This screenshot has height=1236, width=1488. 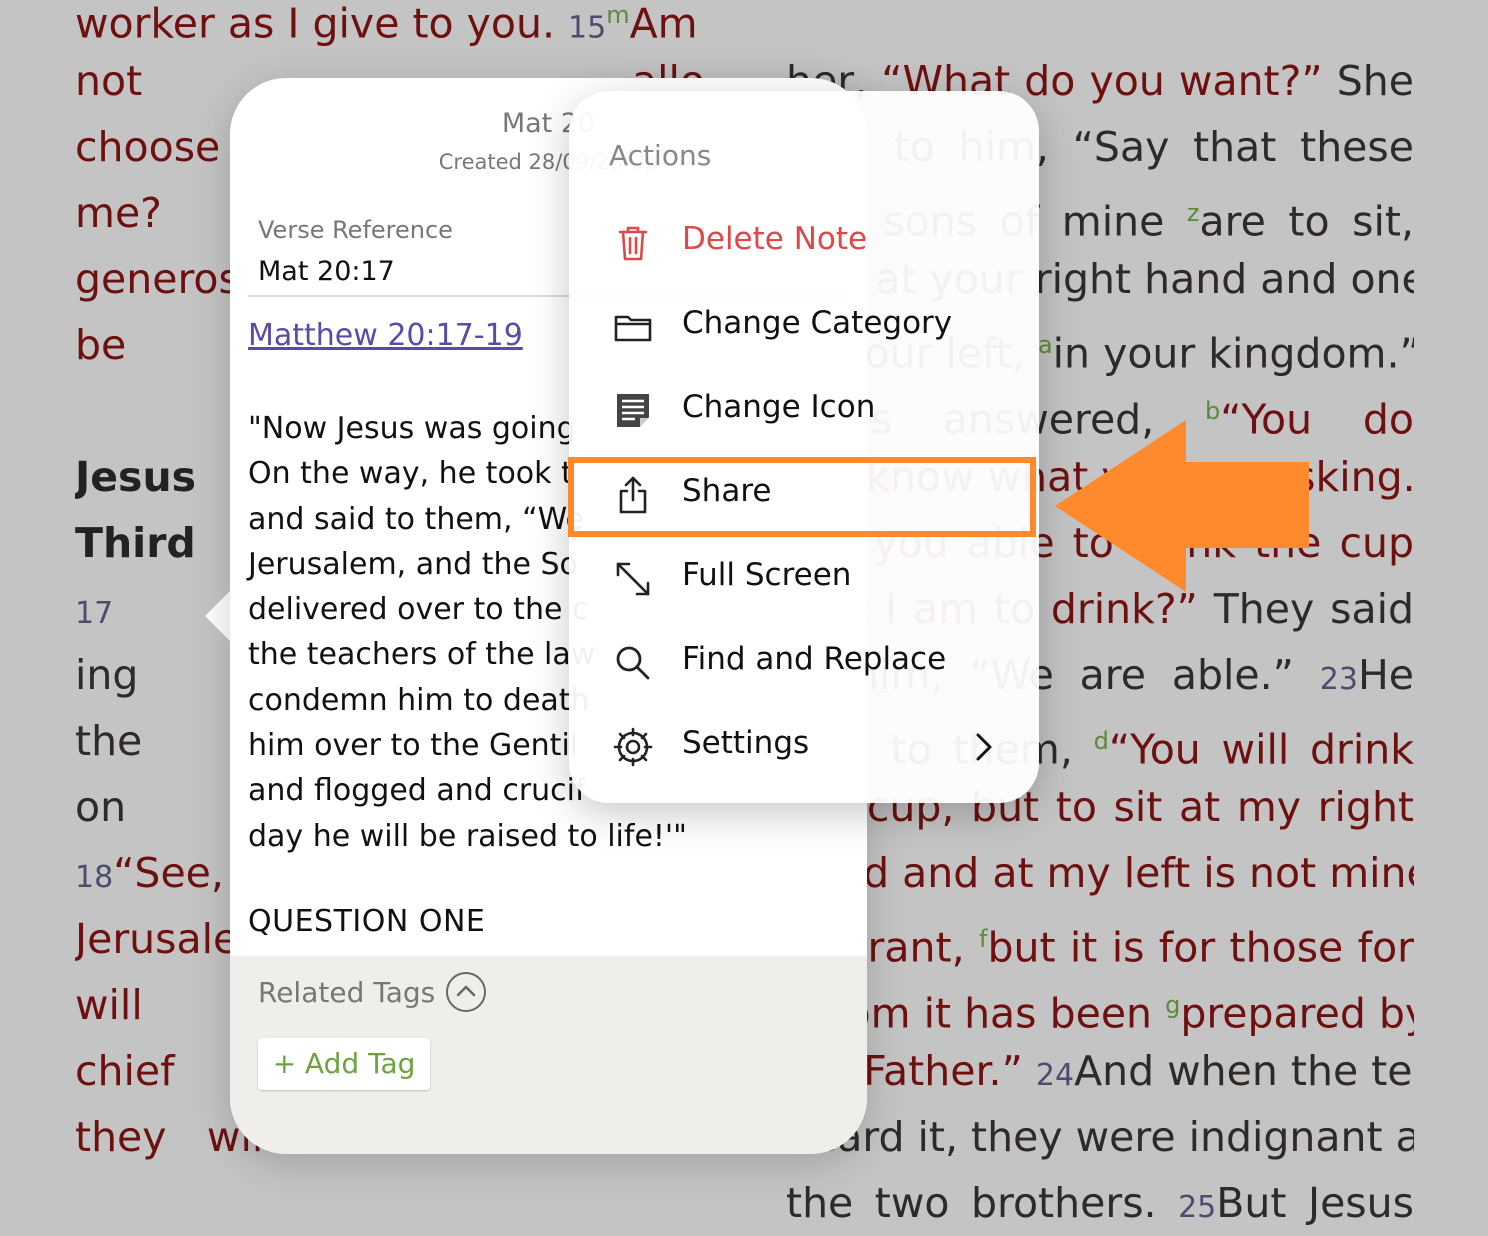 I want to click on footnote-marker: a, so click(x=1045, y=345).